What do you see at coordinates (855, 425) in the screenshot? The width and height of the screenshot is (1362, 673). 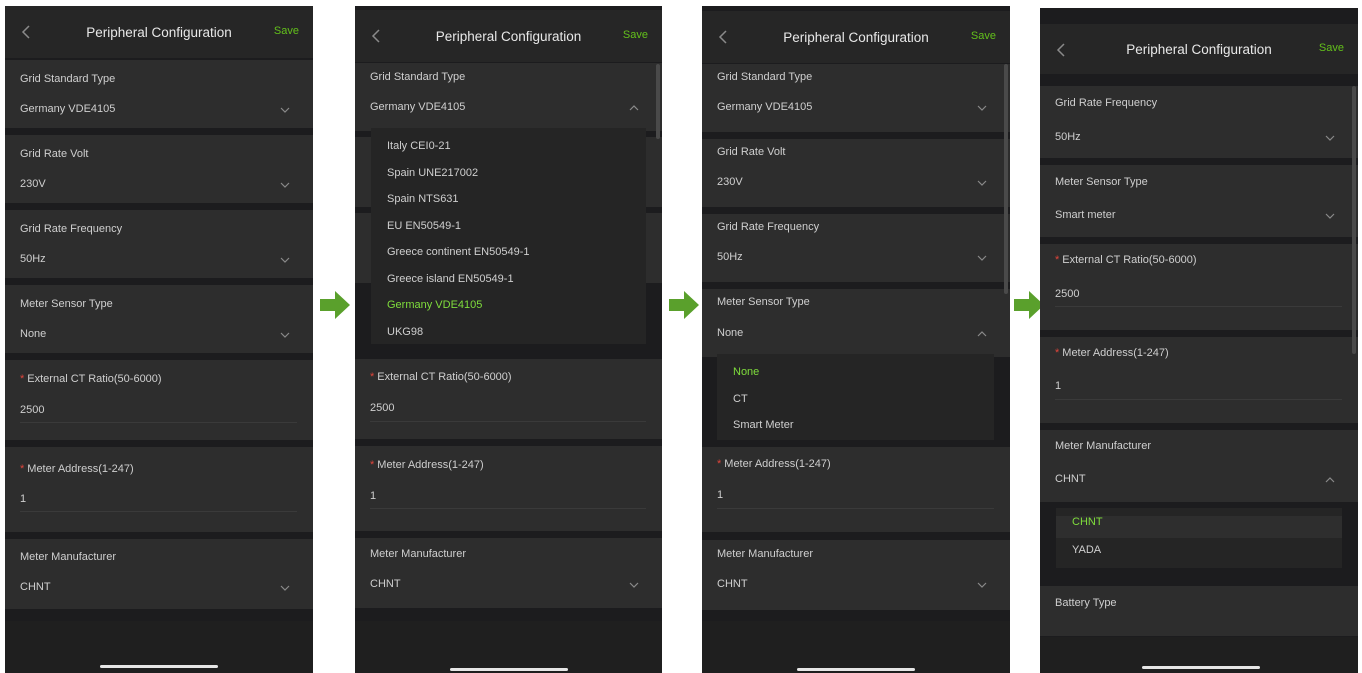 I see `dropdown-option: Smart Meter` at bounding box center [855, 425].